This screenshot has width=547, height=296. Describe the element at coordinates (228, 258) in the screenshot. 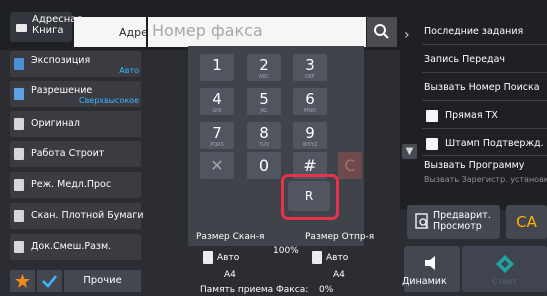

I see `scan-size-value: Авто` at that location.